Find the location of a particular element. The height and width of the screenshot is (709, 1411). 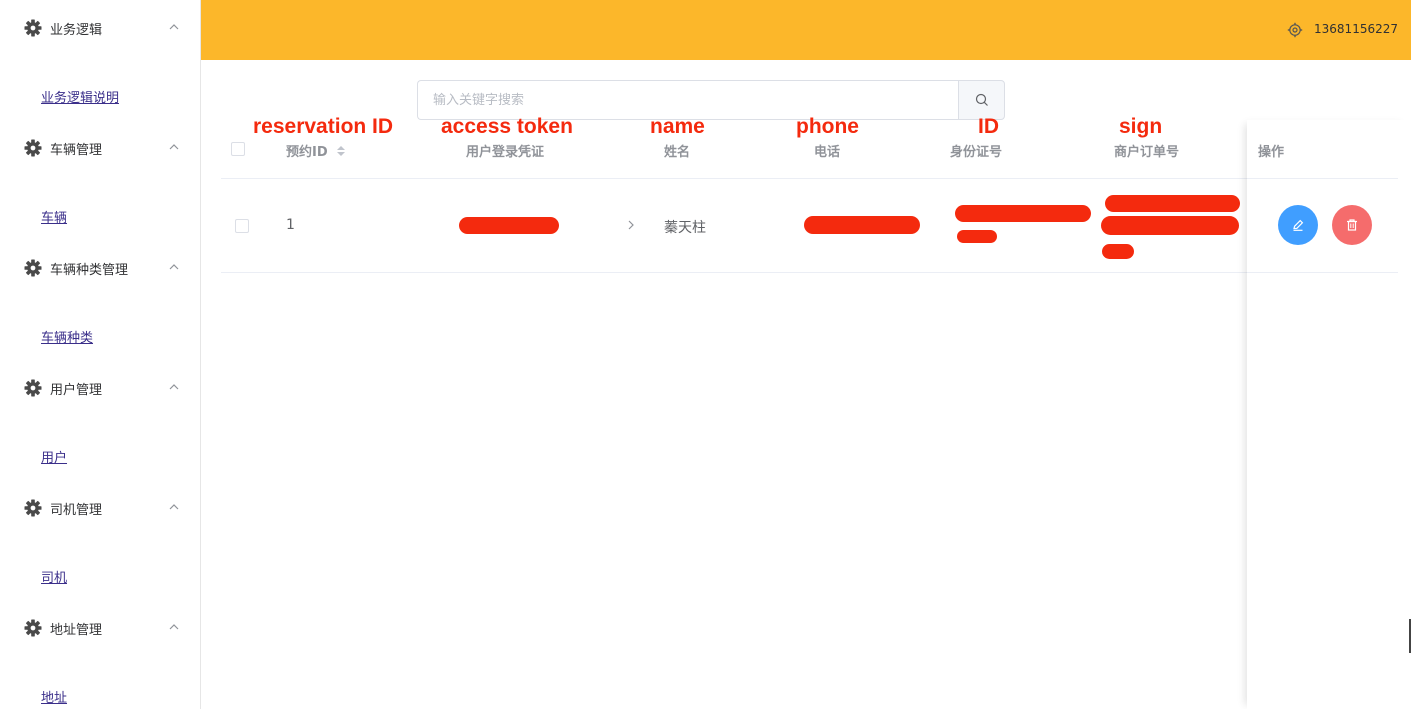

menu-group: 地址管理地址 is located at coordinates (100, 654).